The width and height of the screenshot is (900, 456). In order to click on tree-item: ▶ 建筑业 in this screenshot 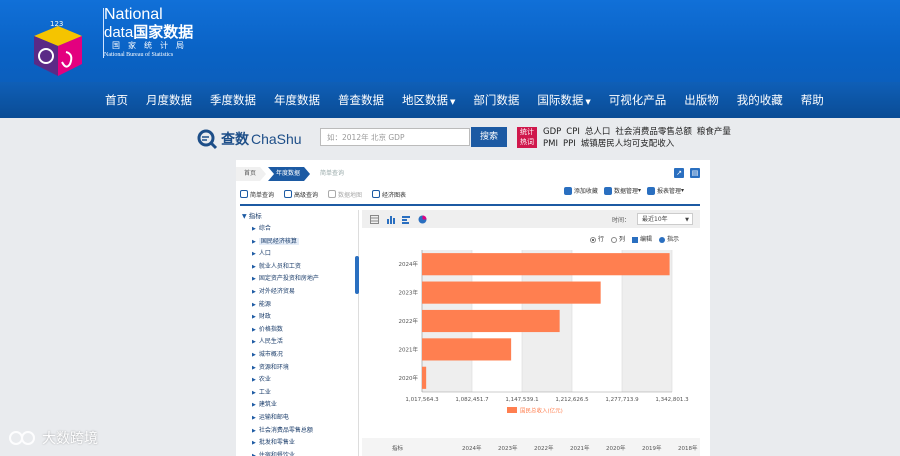, I will do `click(305, 405)`.